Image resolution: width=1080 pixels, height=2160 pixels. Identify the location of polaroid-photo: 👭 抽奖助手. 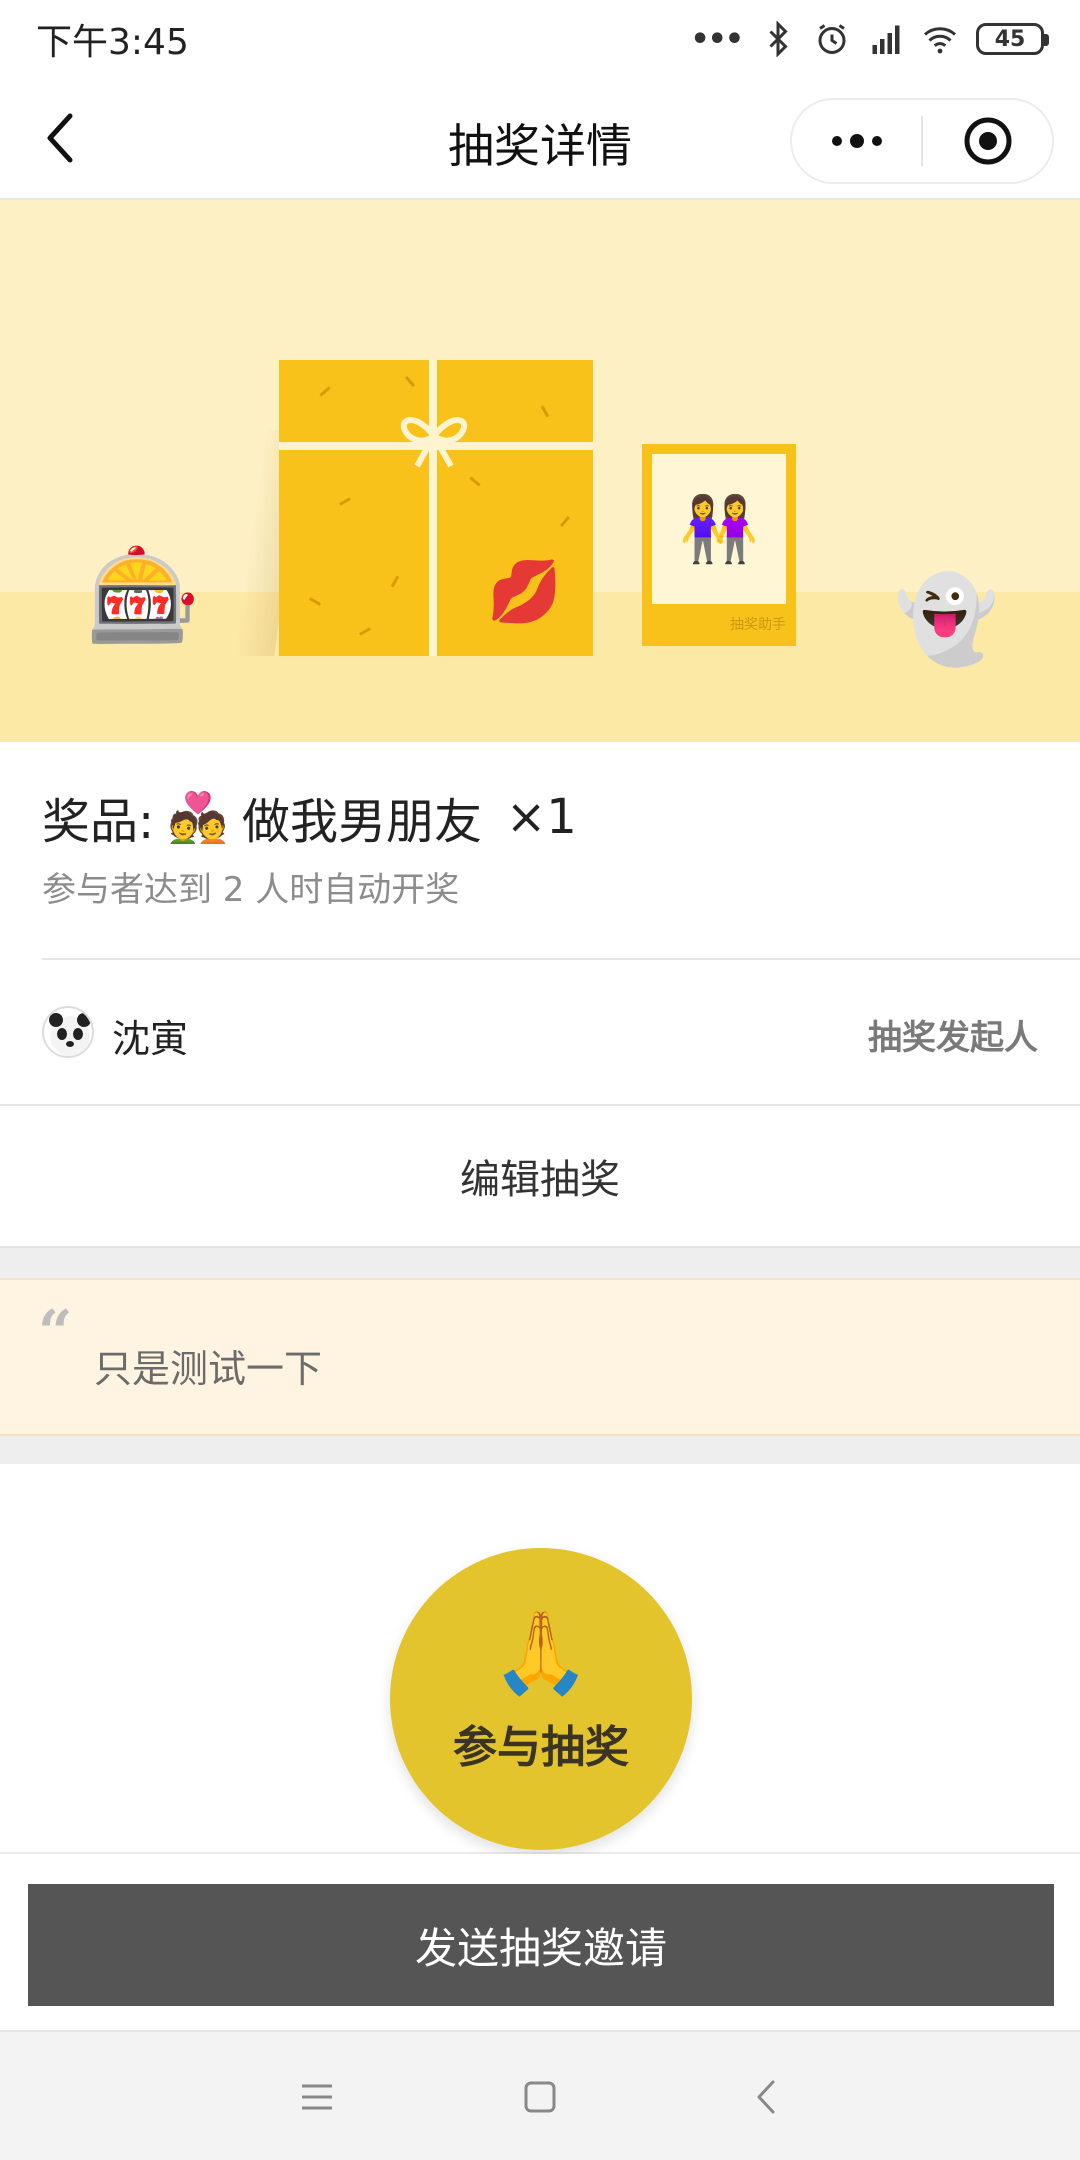
(719, 545).